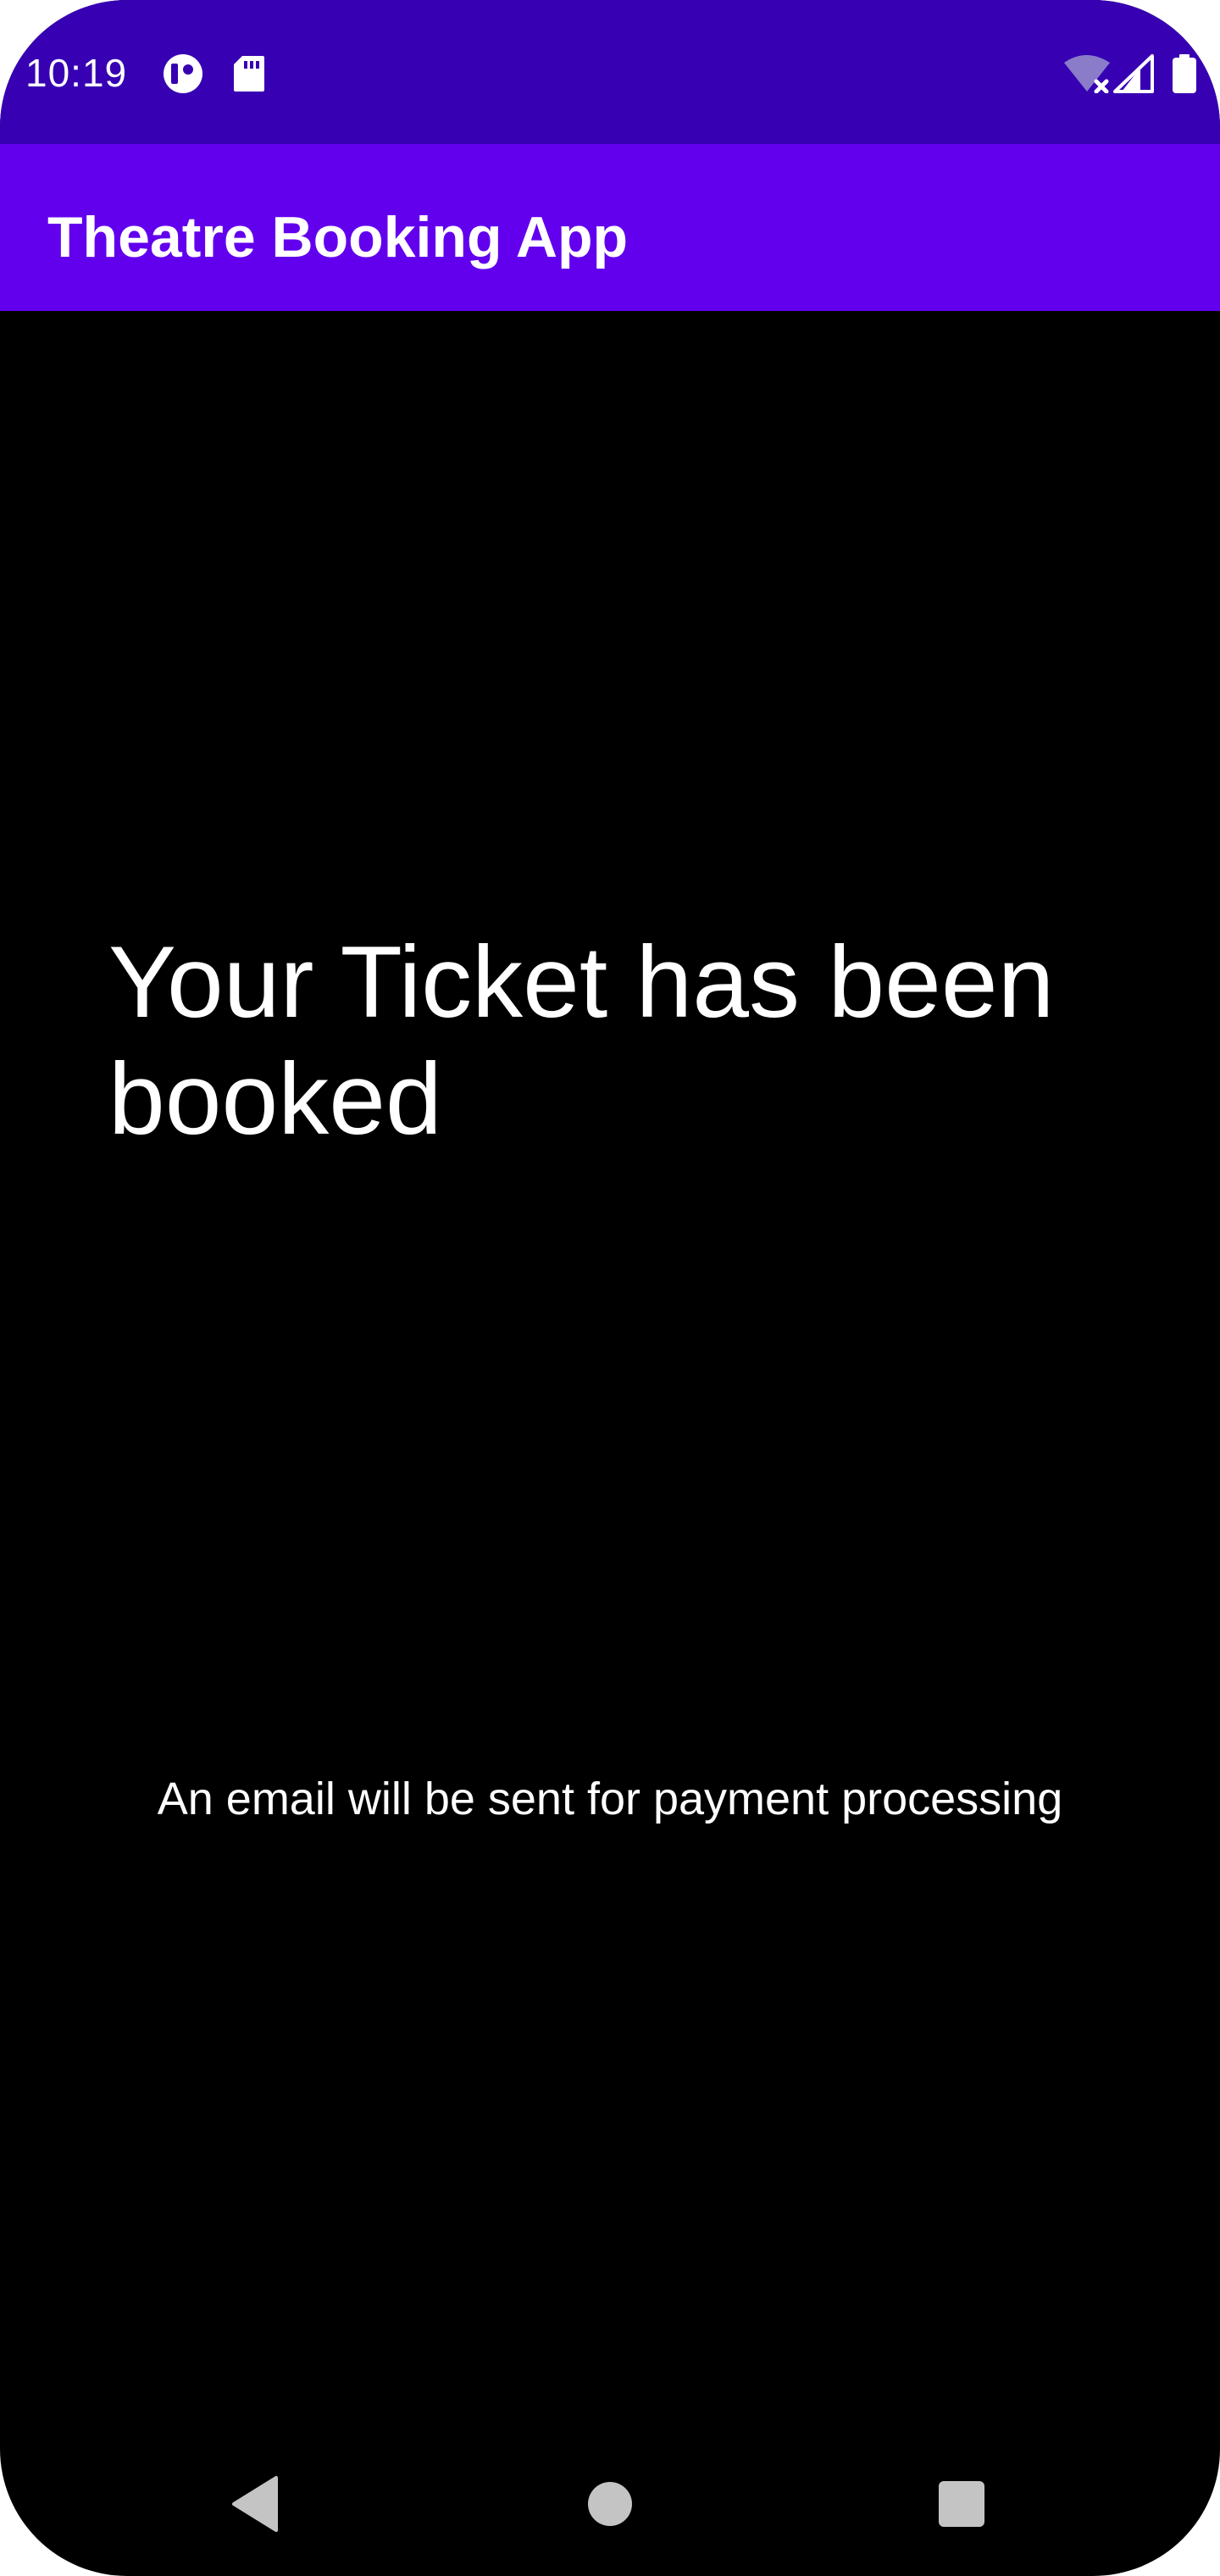 This screenshot has width=1220, height=2576. What do you see at coordinates (610, 2504) in the screenshot?
I see `home-icon` at bounding box center [610, 2504].